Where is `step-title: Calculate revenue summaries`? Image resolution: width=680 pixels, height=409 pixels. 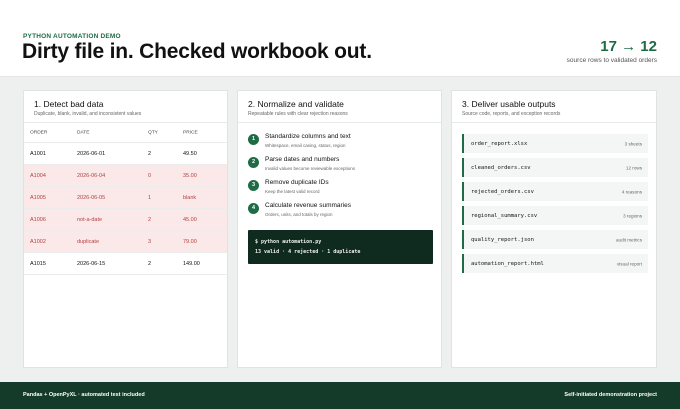
step-title: Calculate revenue summaries is located at coordinates (308, 205).